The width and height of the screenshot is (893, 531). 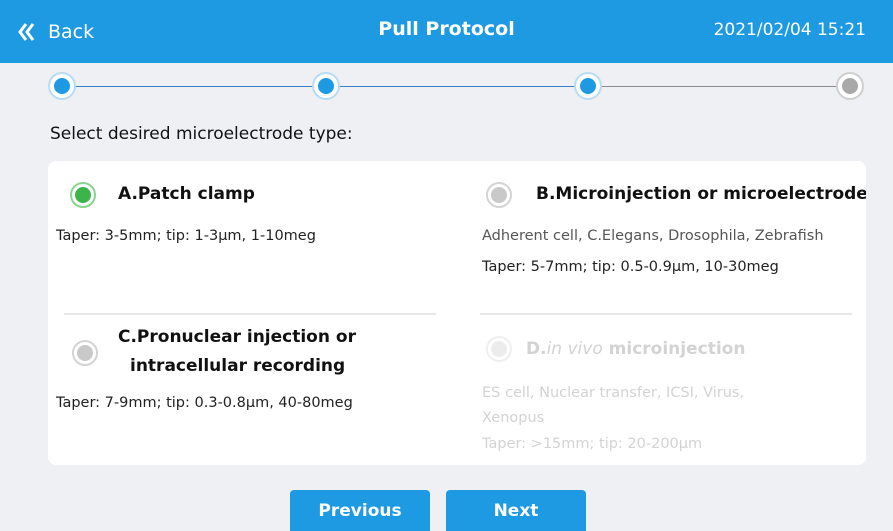 What do you see at coordinates (701, 194) in the screenshot?
I see `option-title: B.Microinjection or microelectrode` at bounding box center [701, 194].